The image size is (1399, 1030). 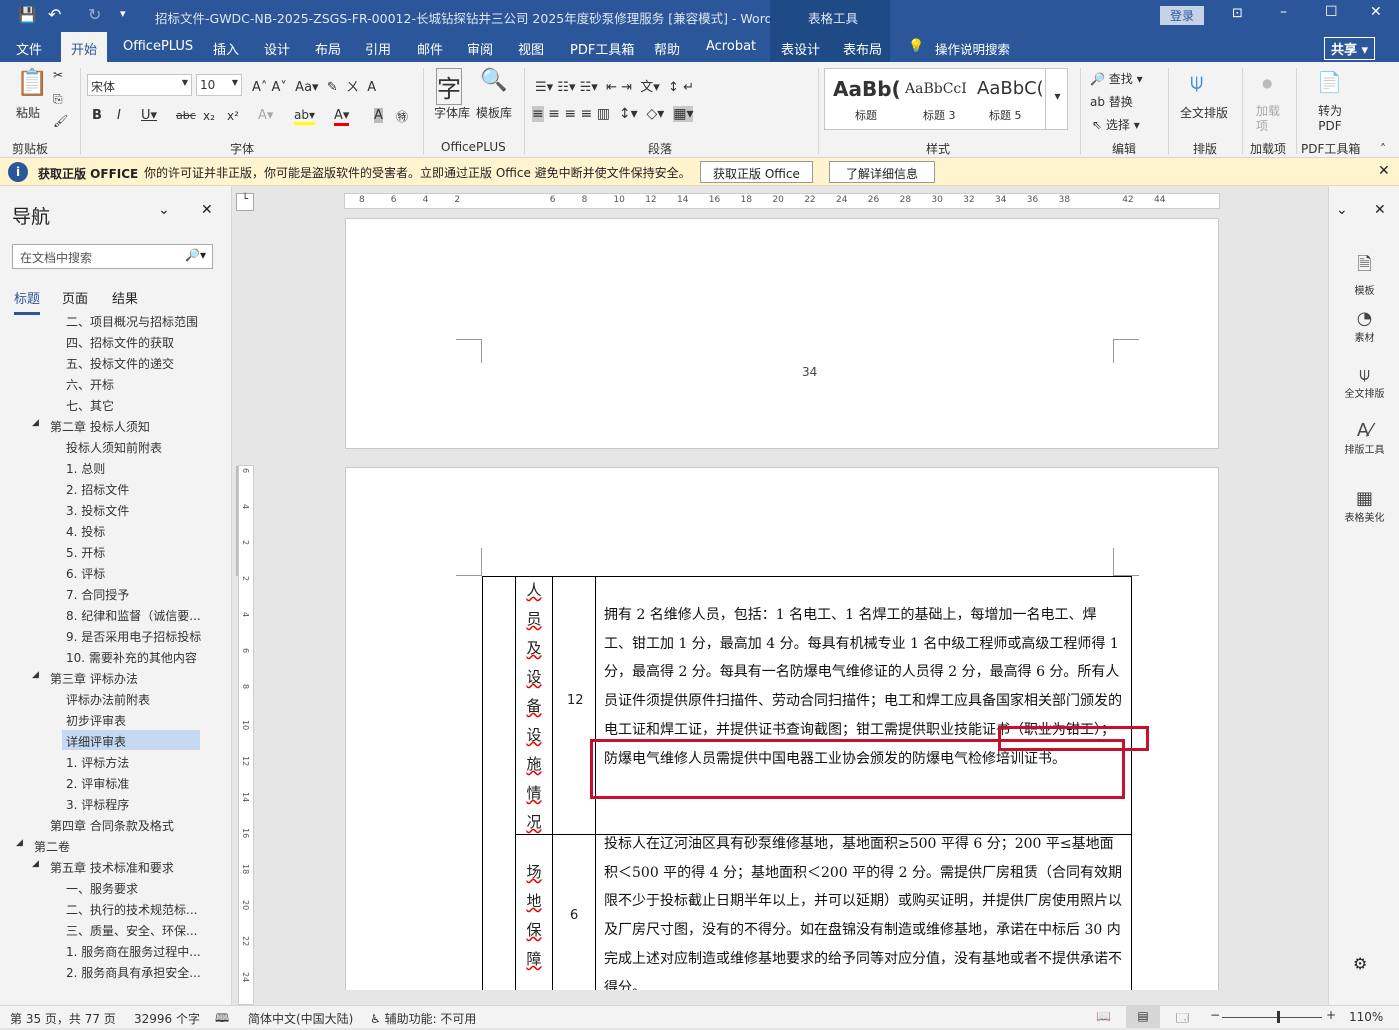 What do you see at coordinates (867, 89) in the screenshot?
I see `style-preview-heading: AaBb(` at bounding box center [867, 89].